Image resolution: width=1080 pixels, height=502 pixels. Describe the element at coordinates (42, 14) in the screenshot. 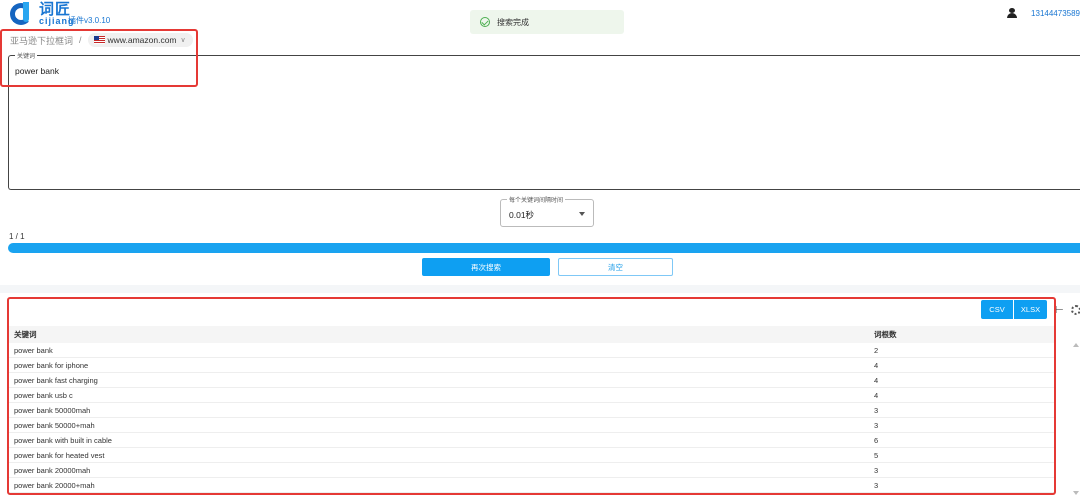

I see `logo: 词匠 cijiang` at that location.